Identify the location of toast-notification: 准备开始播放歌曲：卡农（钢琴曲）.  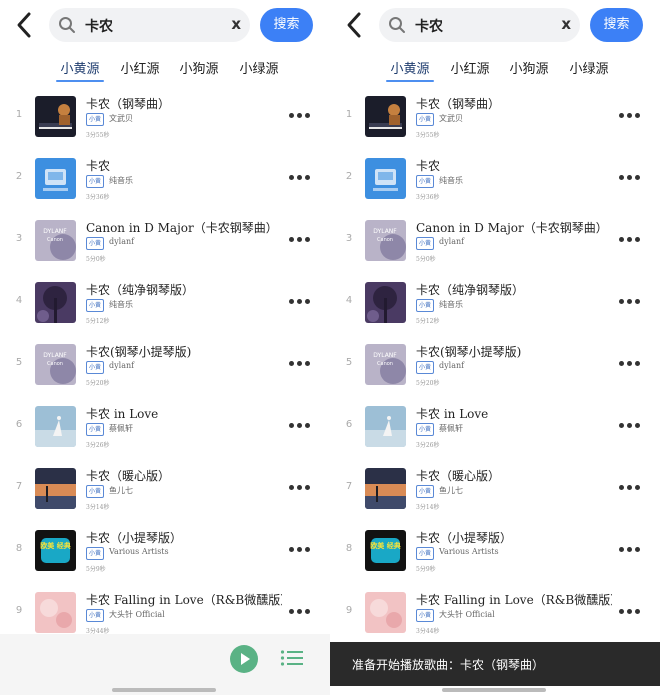
(495, 664).